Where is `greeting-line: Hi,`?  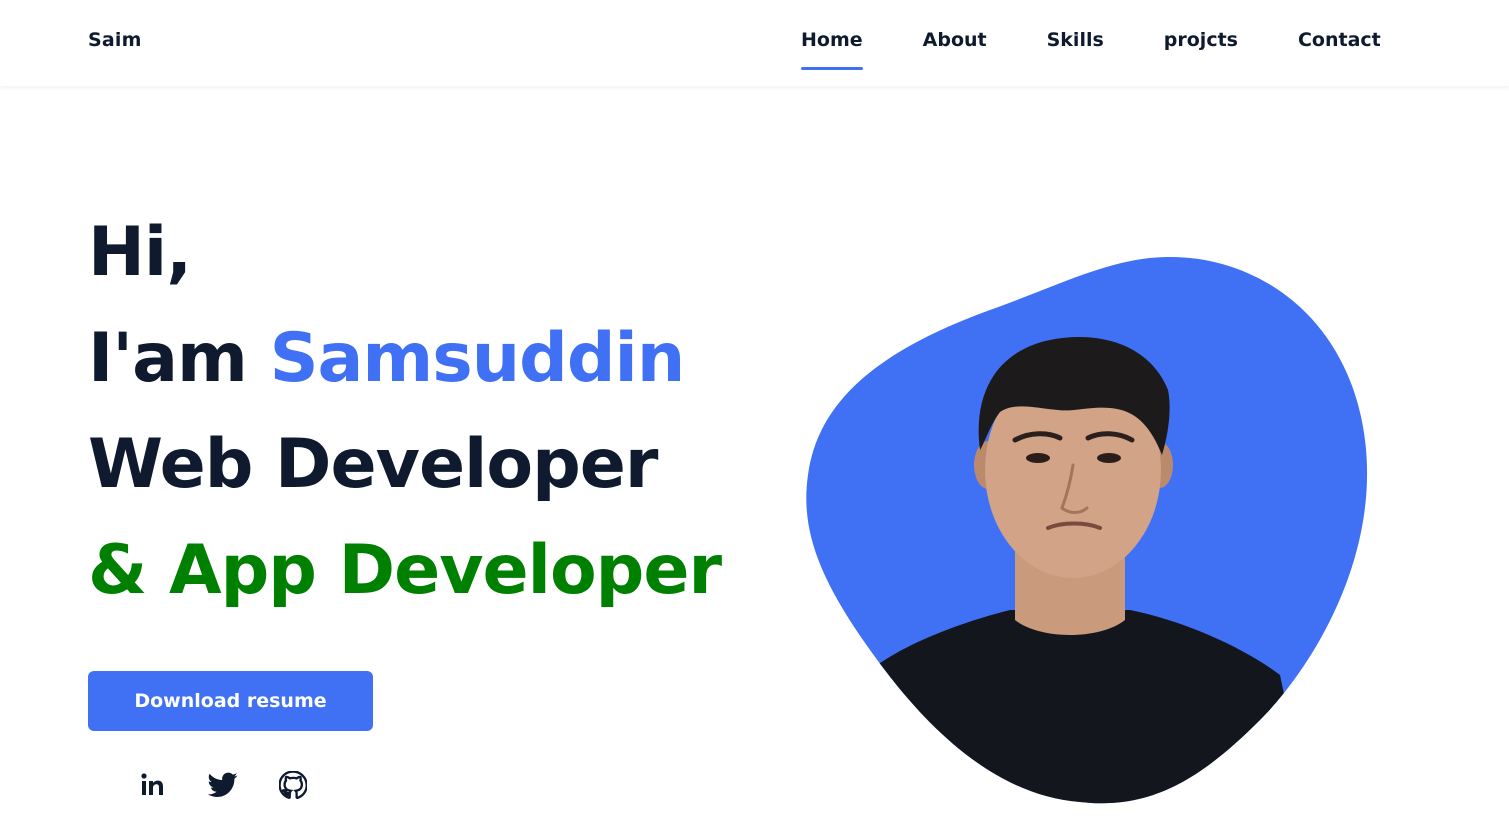
greeting-line: Hi, is located at coordinates (140, 252).